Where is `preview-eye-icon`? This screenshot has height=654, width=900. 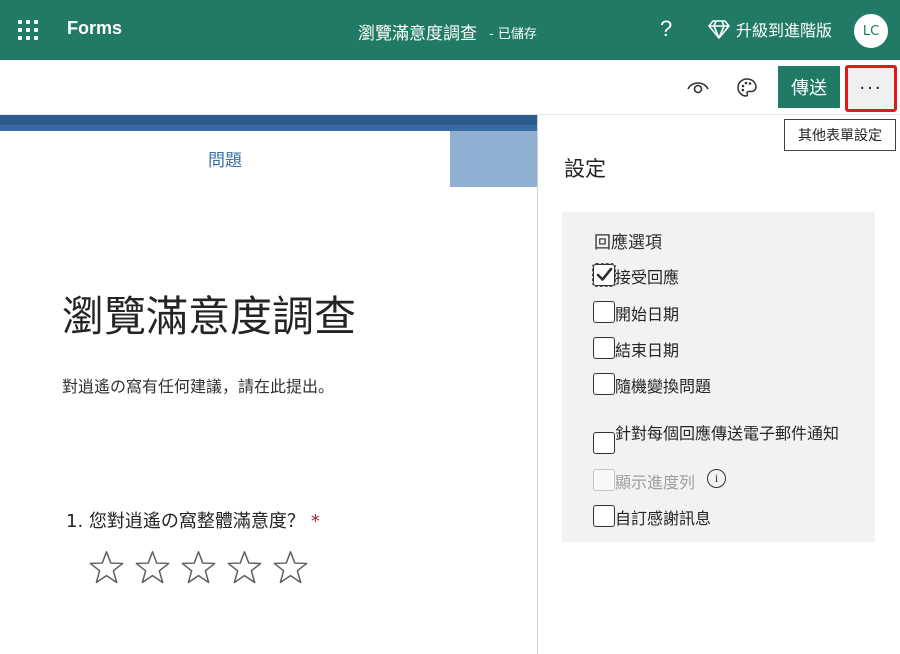 preview-eye-icon is located at coordinates (698, 87).